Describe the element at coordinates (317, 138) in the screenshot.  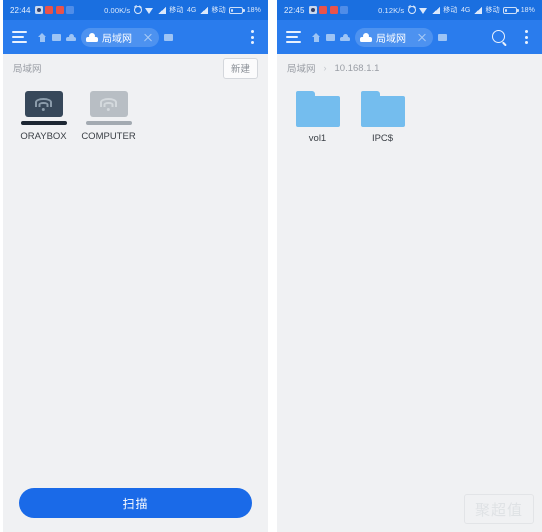
I see `list-item-label: vol1` at that location.